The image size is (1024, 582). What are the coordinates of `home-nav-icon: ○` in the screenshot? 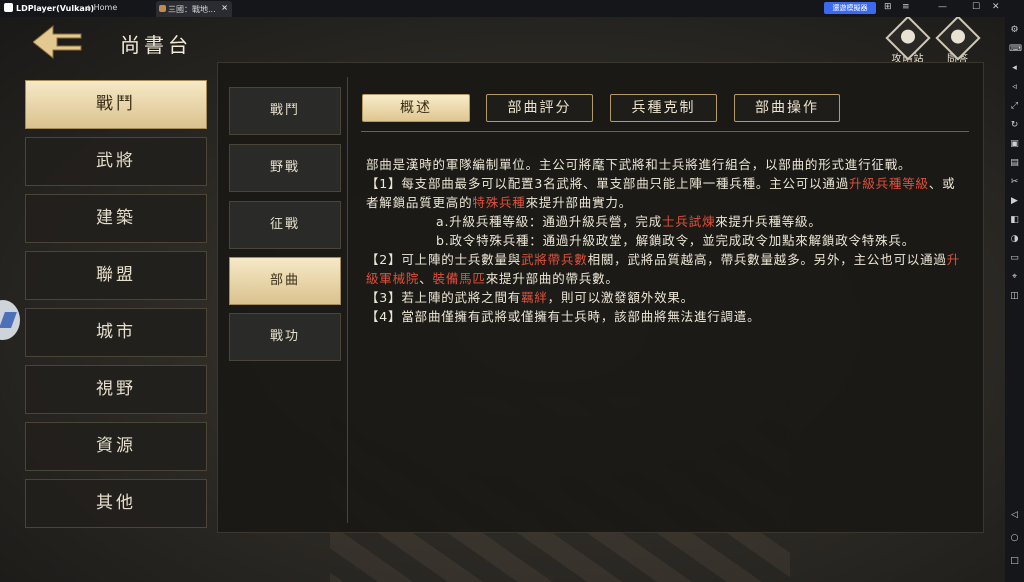 It's located at (1014, 538).